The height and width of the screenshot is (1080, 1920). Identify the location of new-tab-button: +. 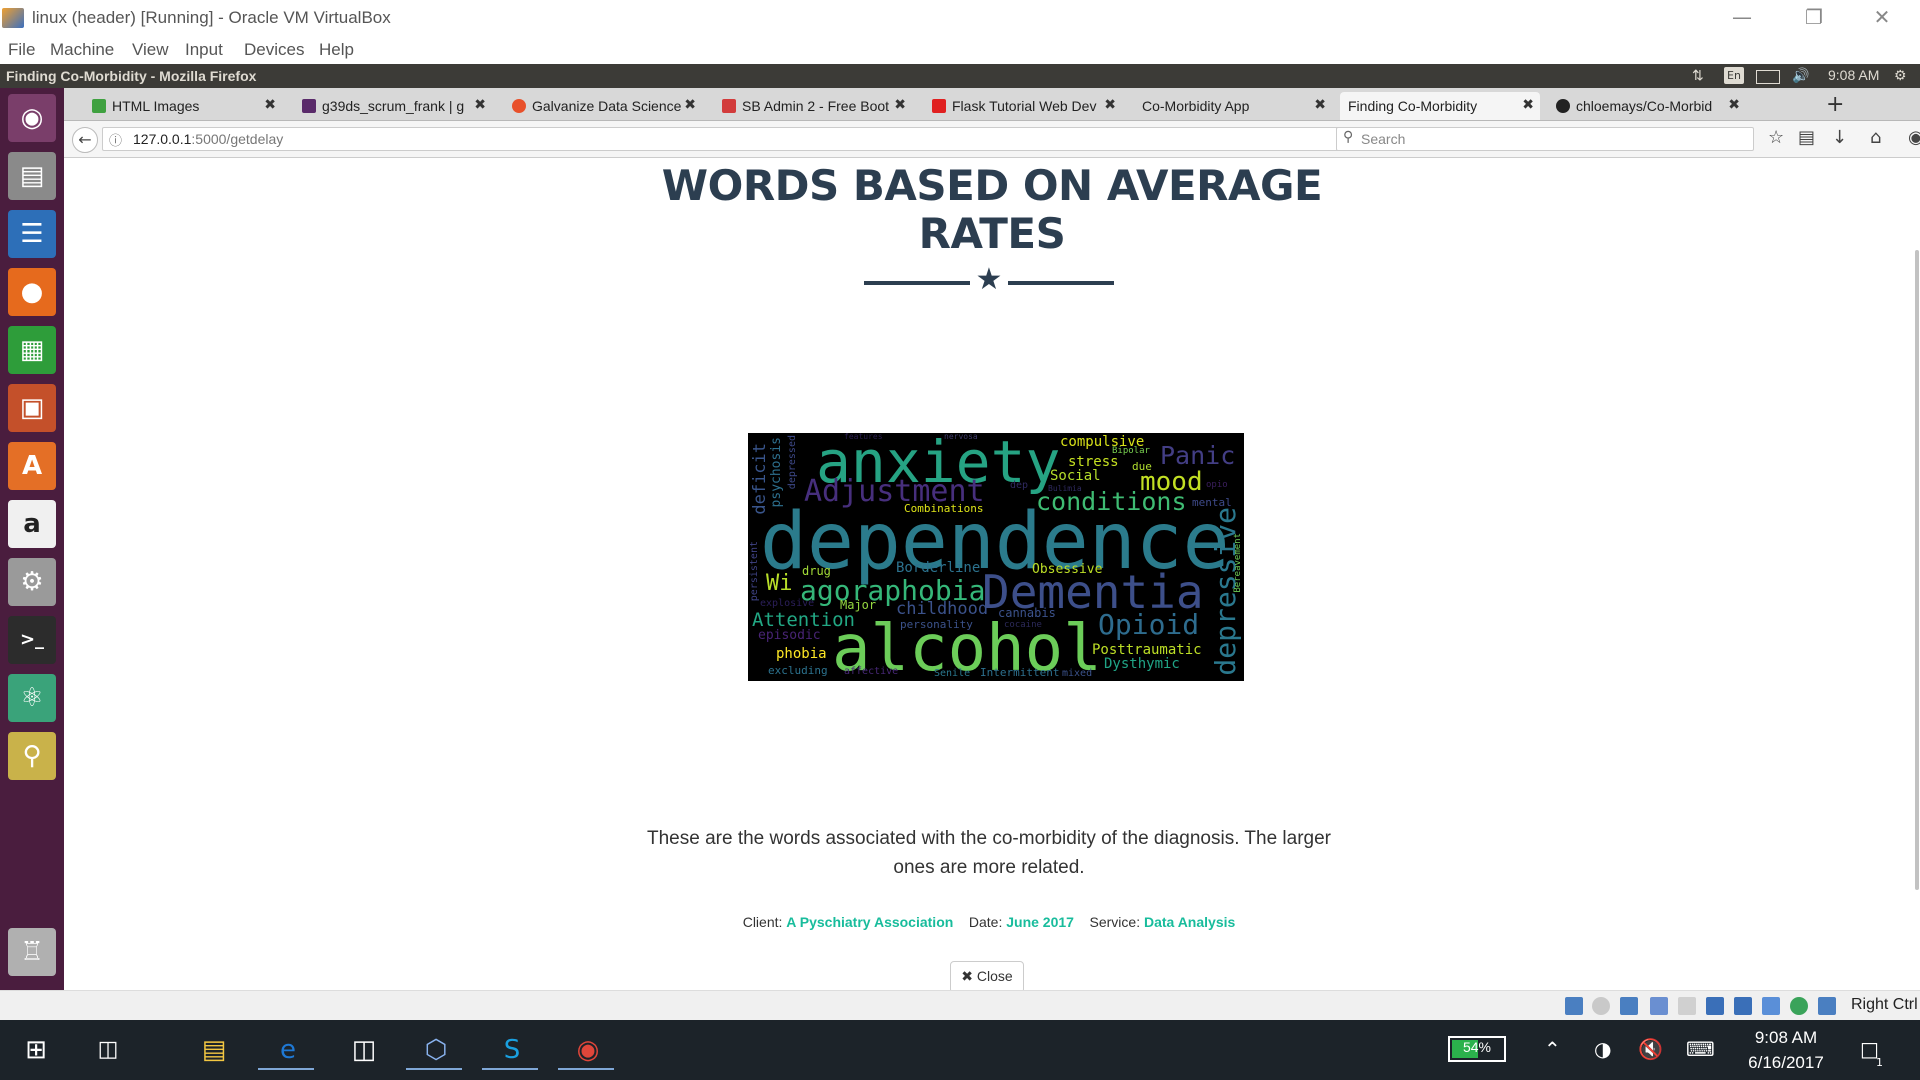
(1835, 104).